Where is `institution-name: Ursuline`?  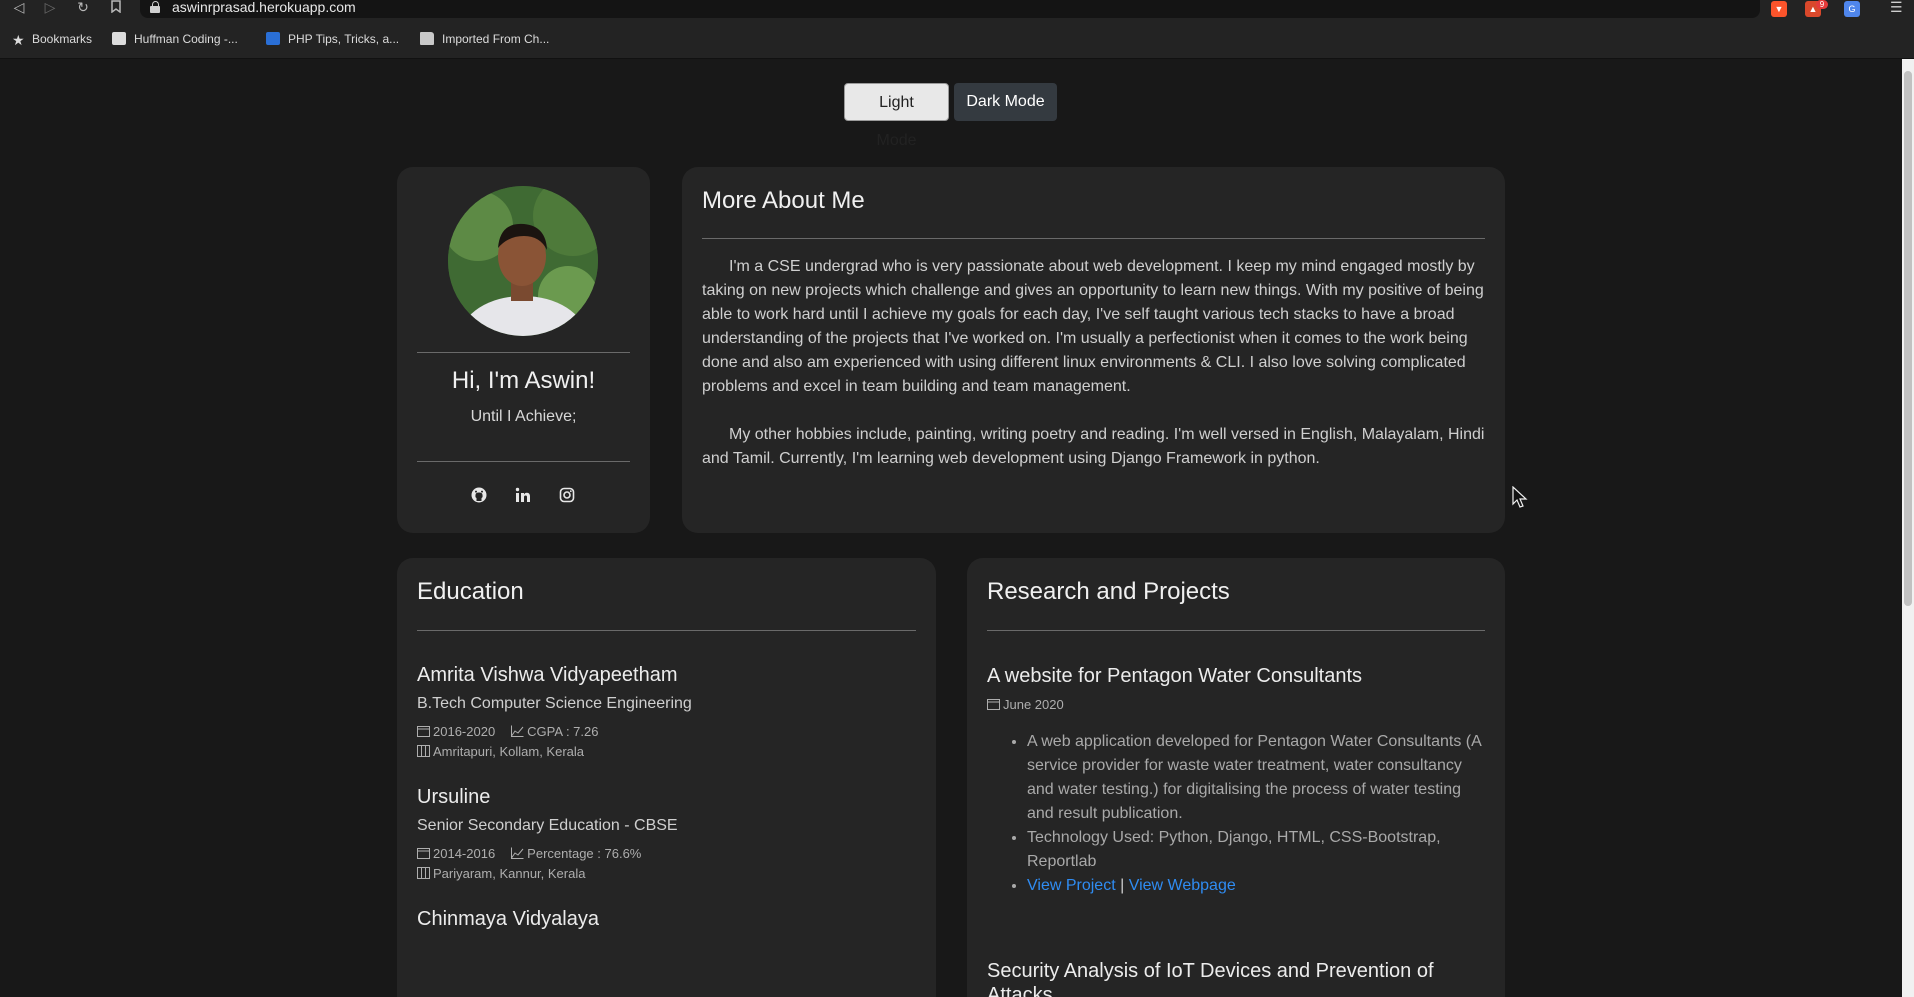
institution-name: Ursuline is located at coordinates (454, 797).